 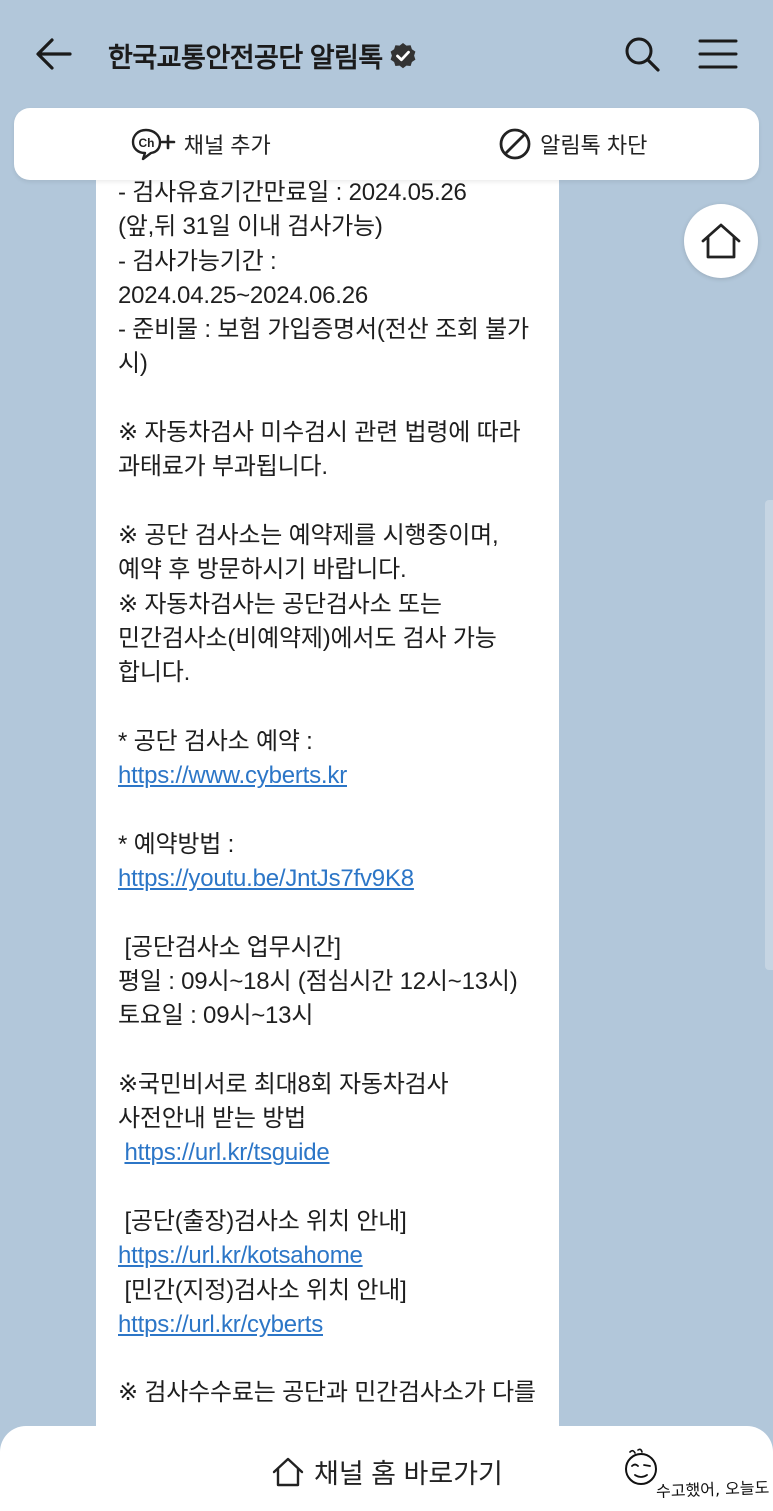 What do you see at coordinates (408, 1474) in the screenshot?
I see `channel-home-label: 채널 홈 바로가기` at bounding box center [408, 1474].